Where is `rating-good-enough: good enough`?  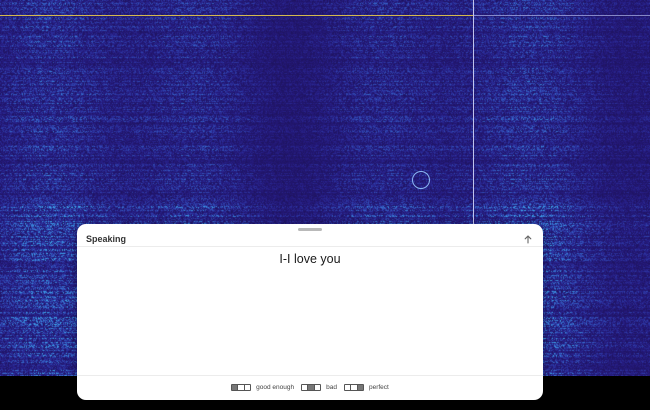
rating-good-enough: good enough is located at coordinates (263, 387).